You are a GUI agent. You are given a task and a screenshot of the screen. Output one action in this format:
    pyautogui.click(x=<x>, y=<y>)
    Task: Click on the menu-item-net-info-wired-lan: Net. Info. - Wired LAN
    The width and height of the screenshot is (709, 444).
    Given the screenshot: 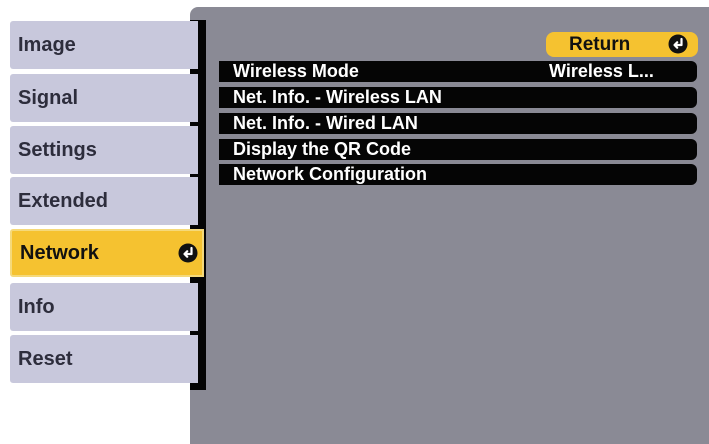 What is the action you would take?
    pyautogui.click(x=458, y=123)
    